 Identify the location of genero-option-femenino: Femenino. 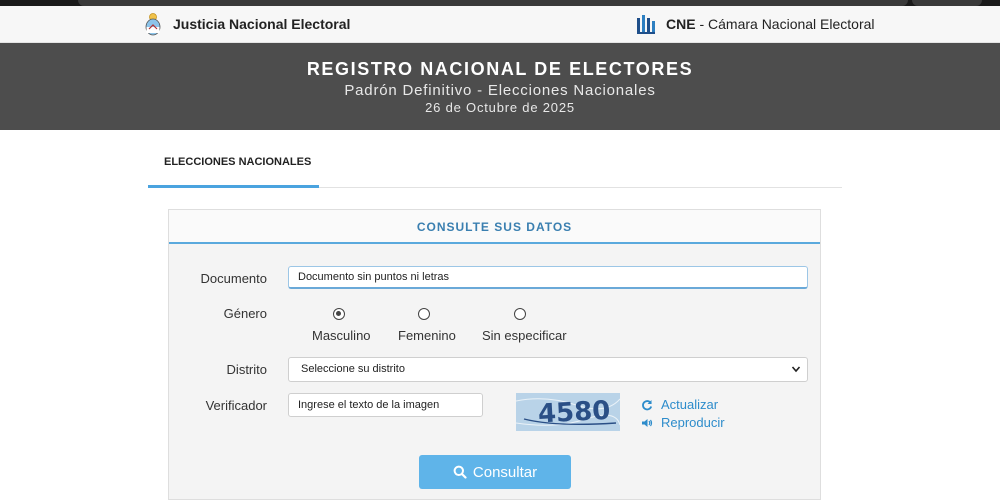
(427, 335).